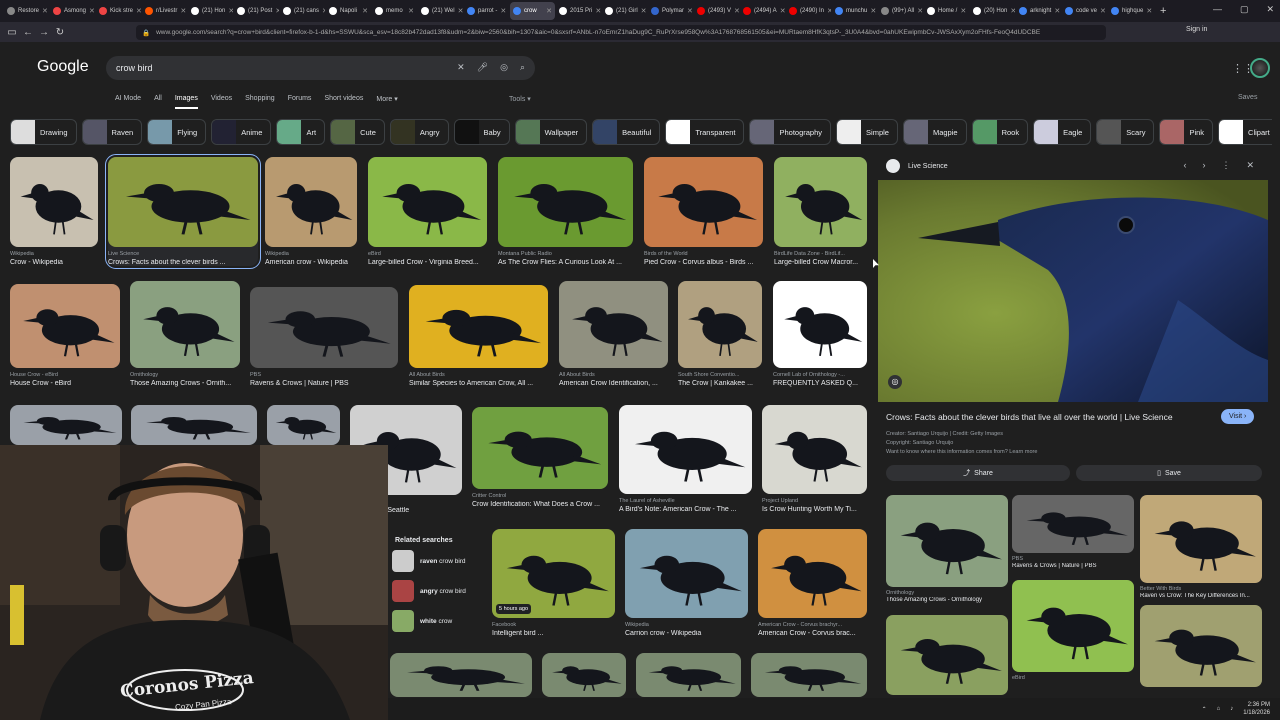  I want to click on result-source: Ornithology, so click(185, 375).